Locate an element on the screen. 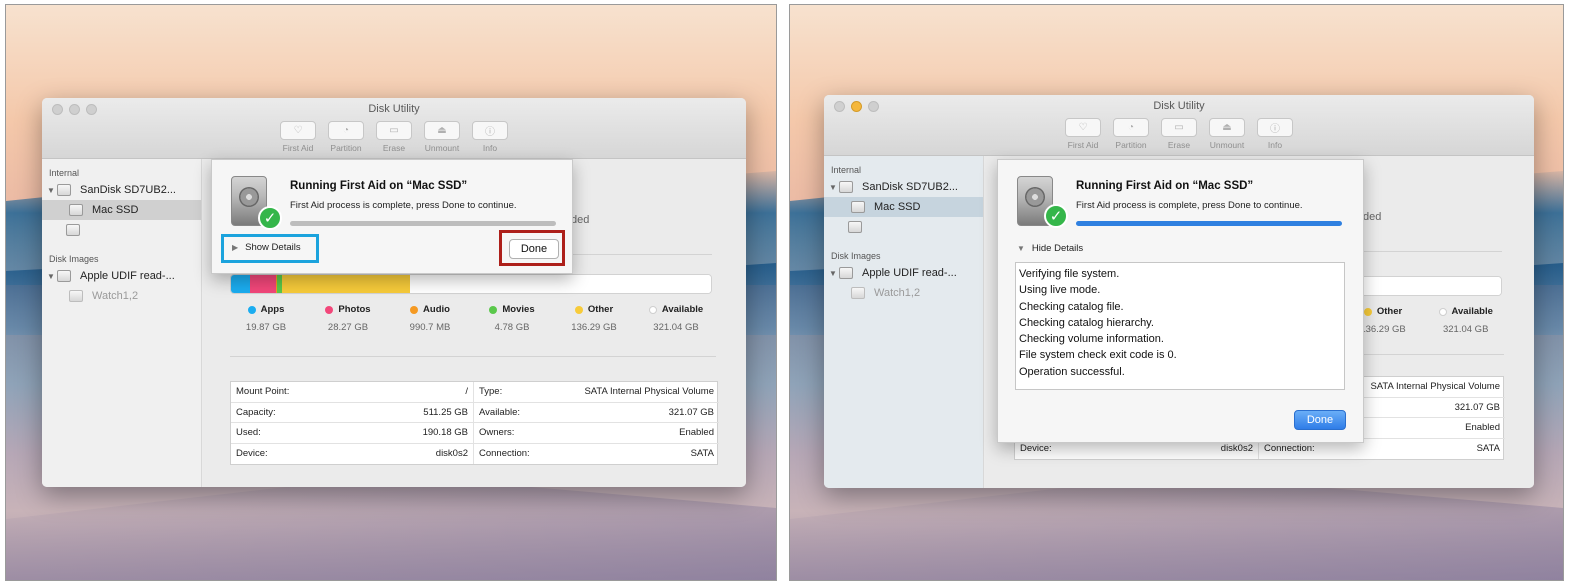 Image resolution: width=1569 pixels, height=583 pixels. info-key: Available: is located at coordinates (500, 412).